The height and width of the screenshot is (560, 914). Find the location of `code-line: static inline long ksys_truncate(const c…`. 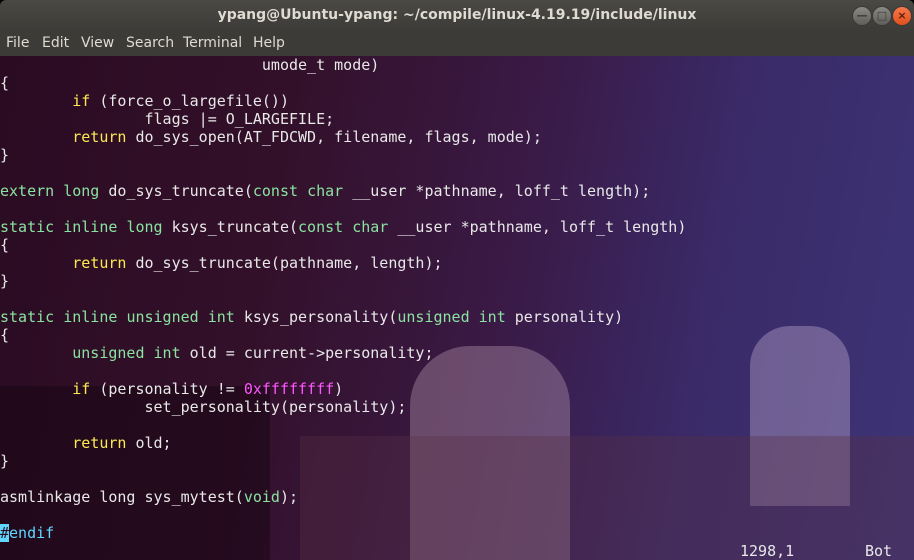

code-line: static inline long ksys_truncate(const c… is located at coordinates (343, 227).